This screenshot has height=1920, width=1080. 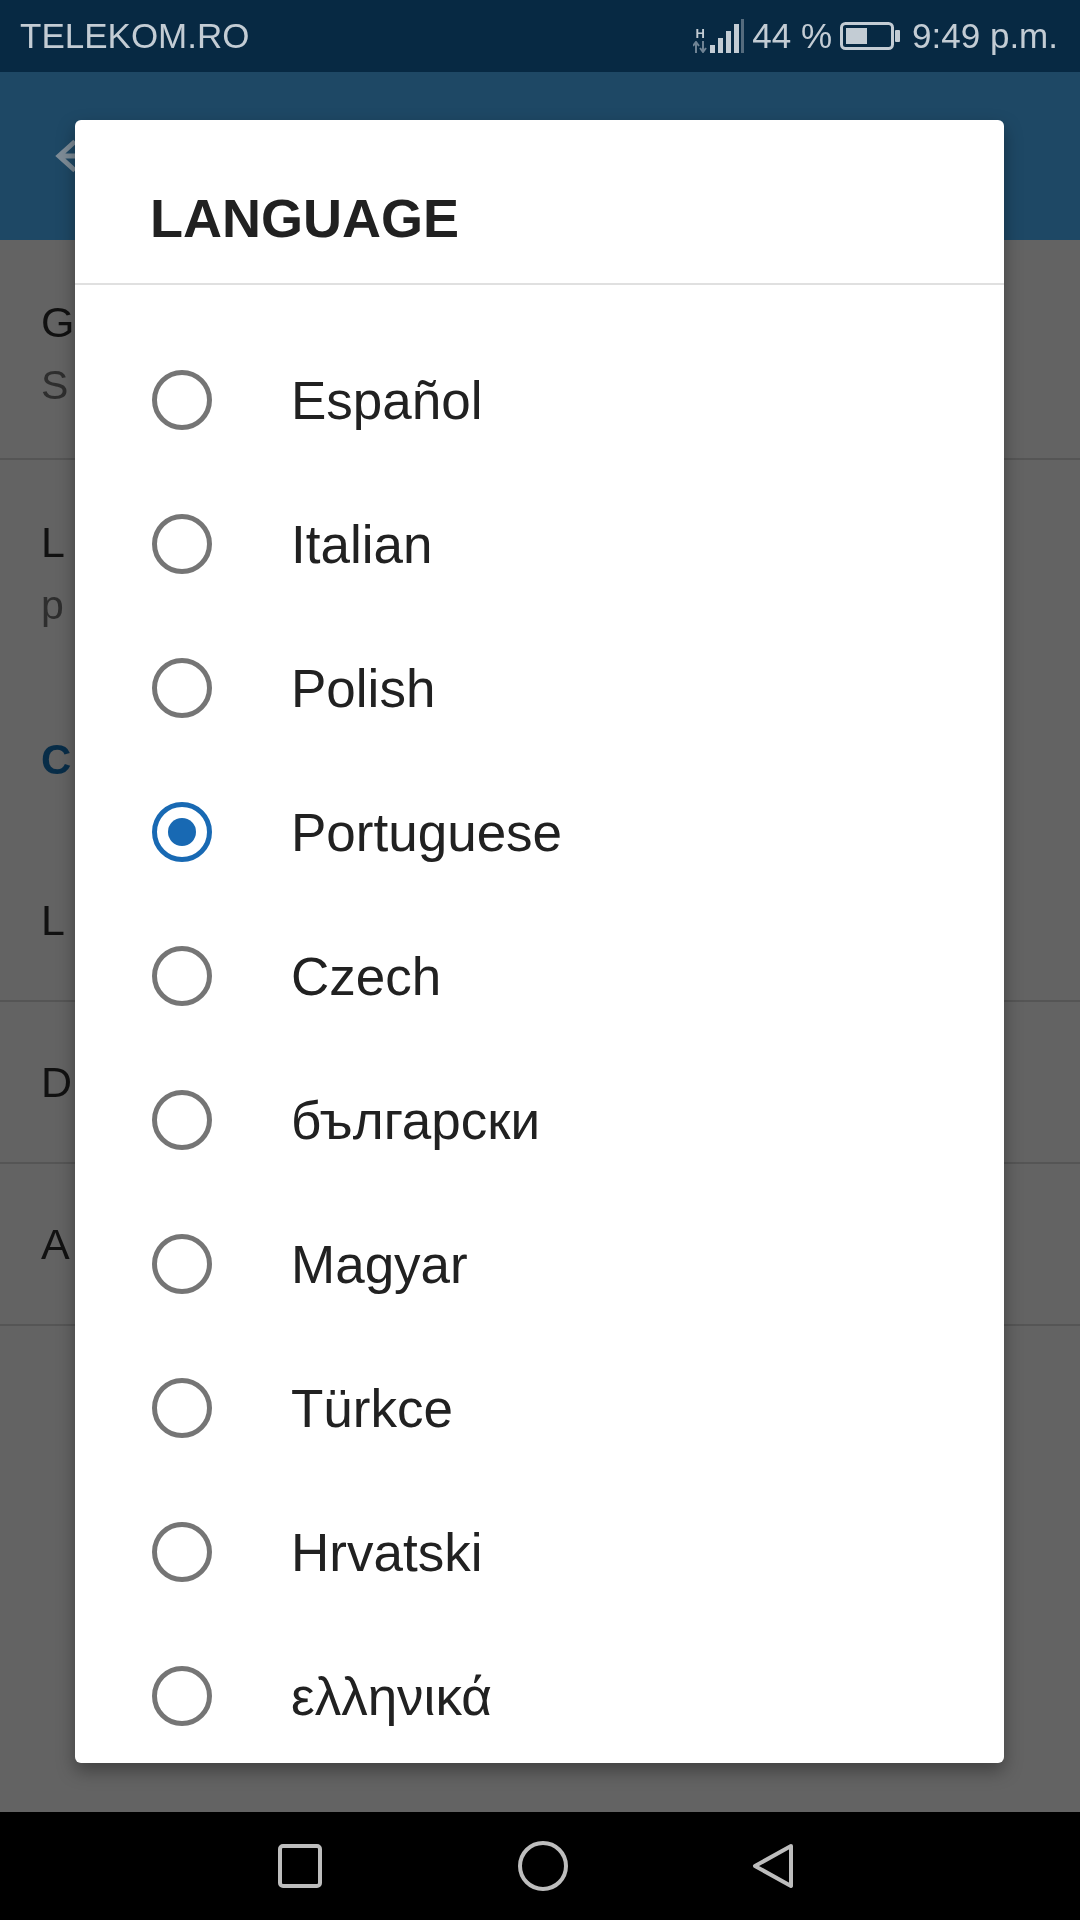 What do you see at coordinates (58, 322) in the screenshot?
I see `setting-title: G` at bounding box center [58, 322].